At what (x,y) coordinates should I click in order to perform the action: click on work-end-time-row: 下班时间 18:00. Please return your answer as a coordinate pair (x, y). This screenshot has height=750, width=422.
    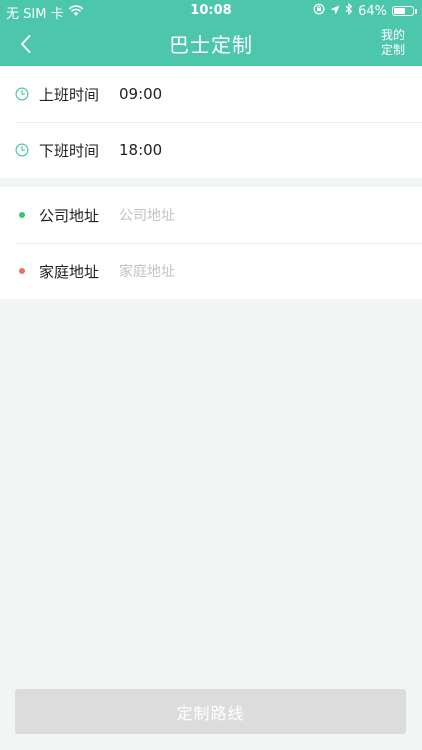
    Looking at the image, I should click on (211, 150).